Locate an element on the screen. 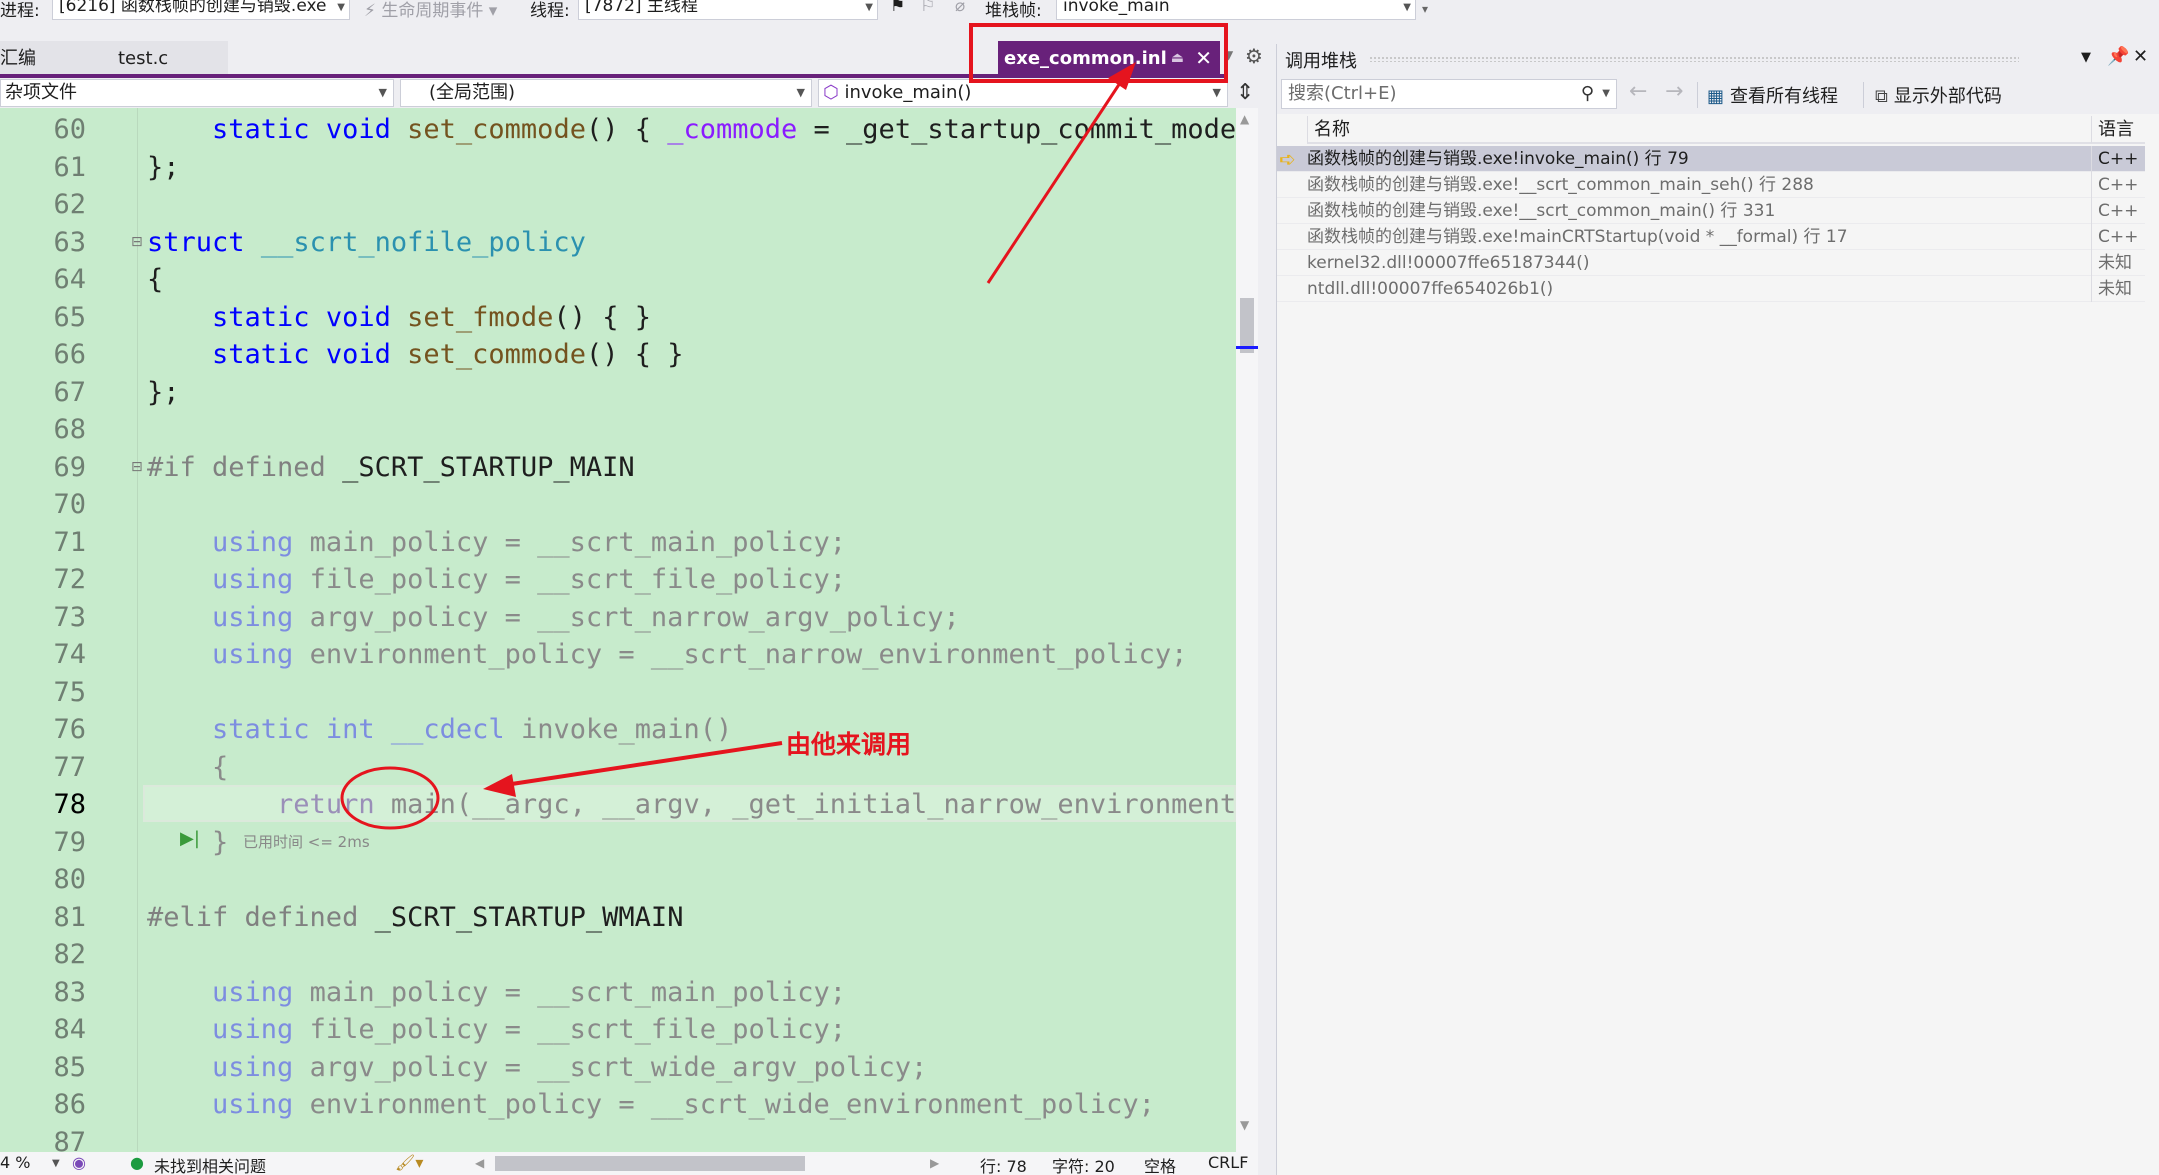 The height and width of the screenshot is (1175, 2159). tab-label: test.c is located at coordinates (143, 58).